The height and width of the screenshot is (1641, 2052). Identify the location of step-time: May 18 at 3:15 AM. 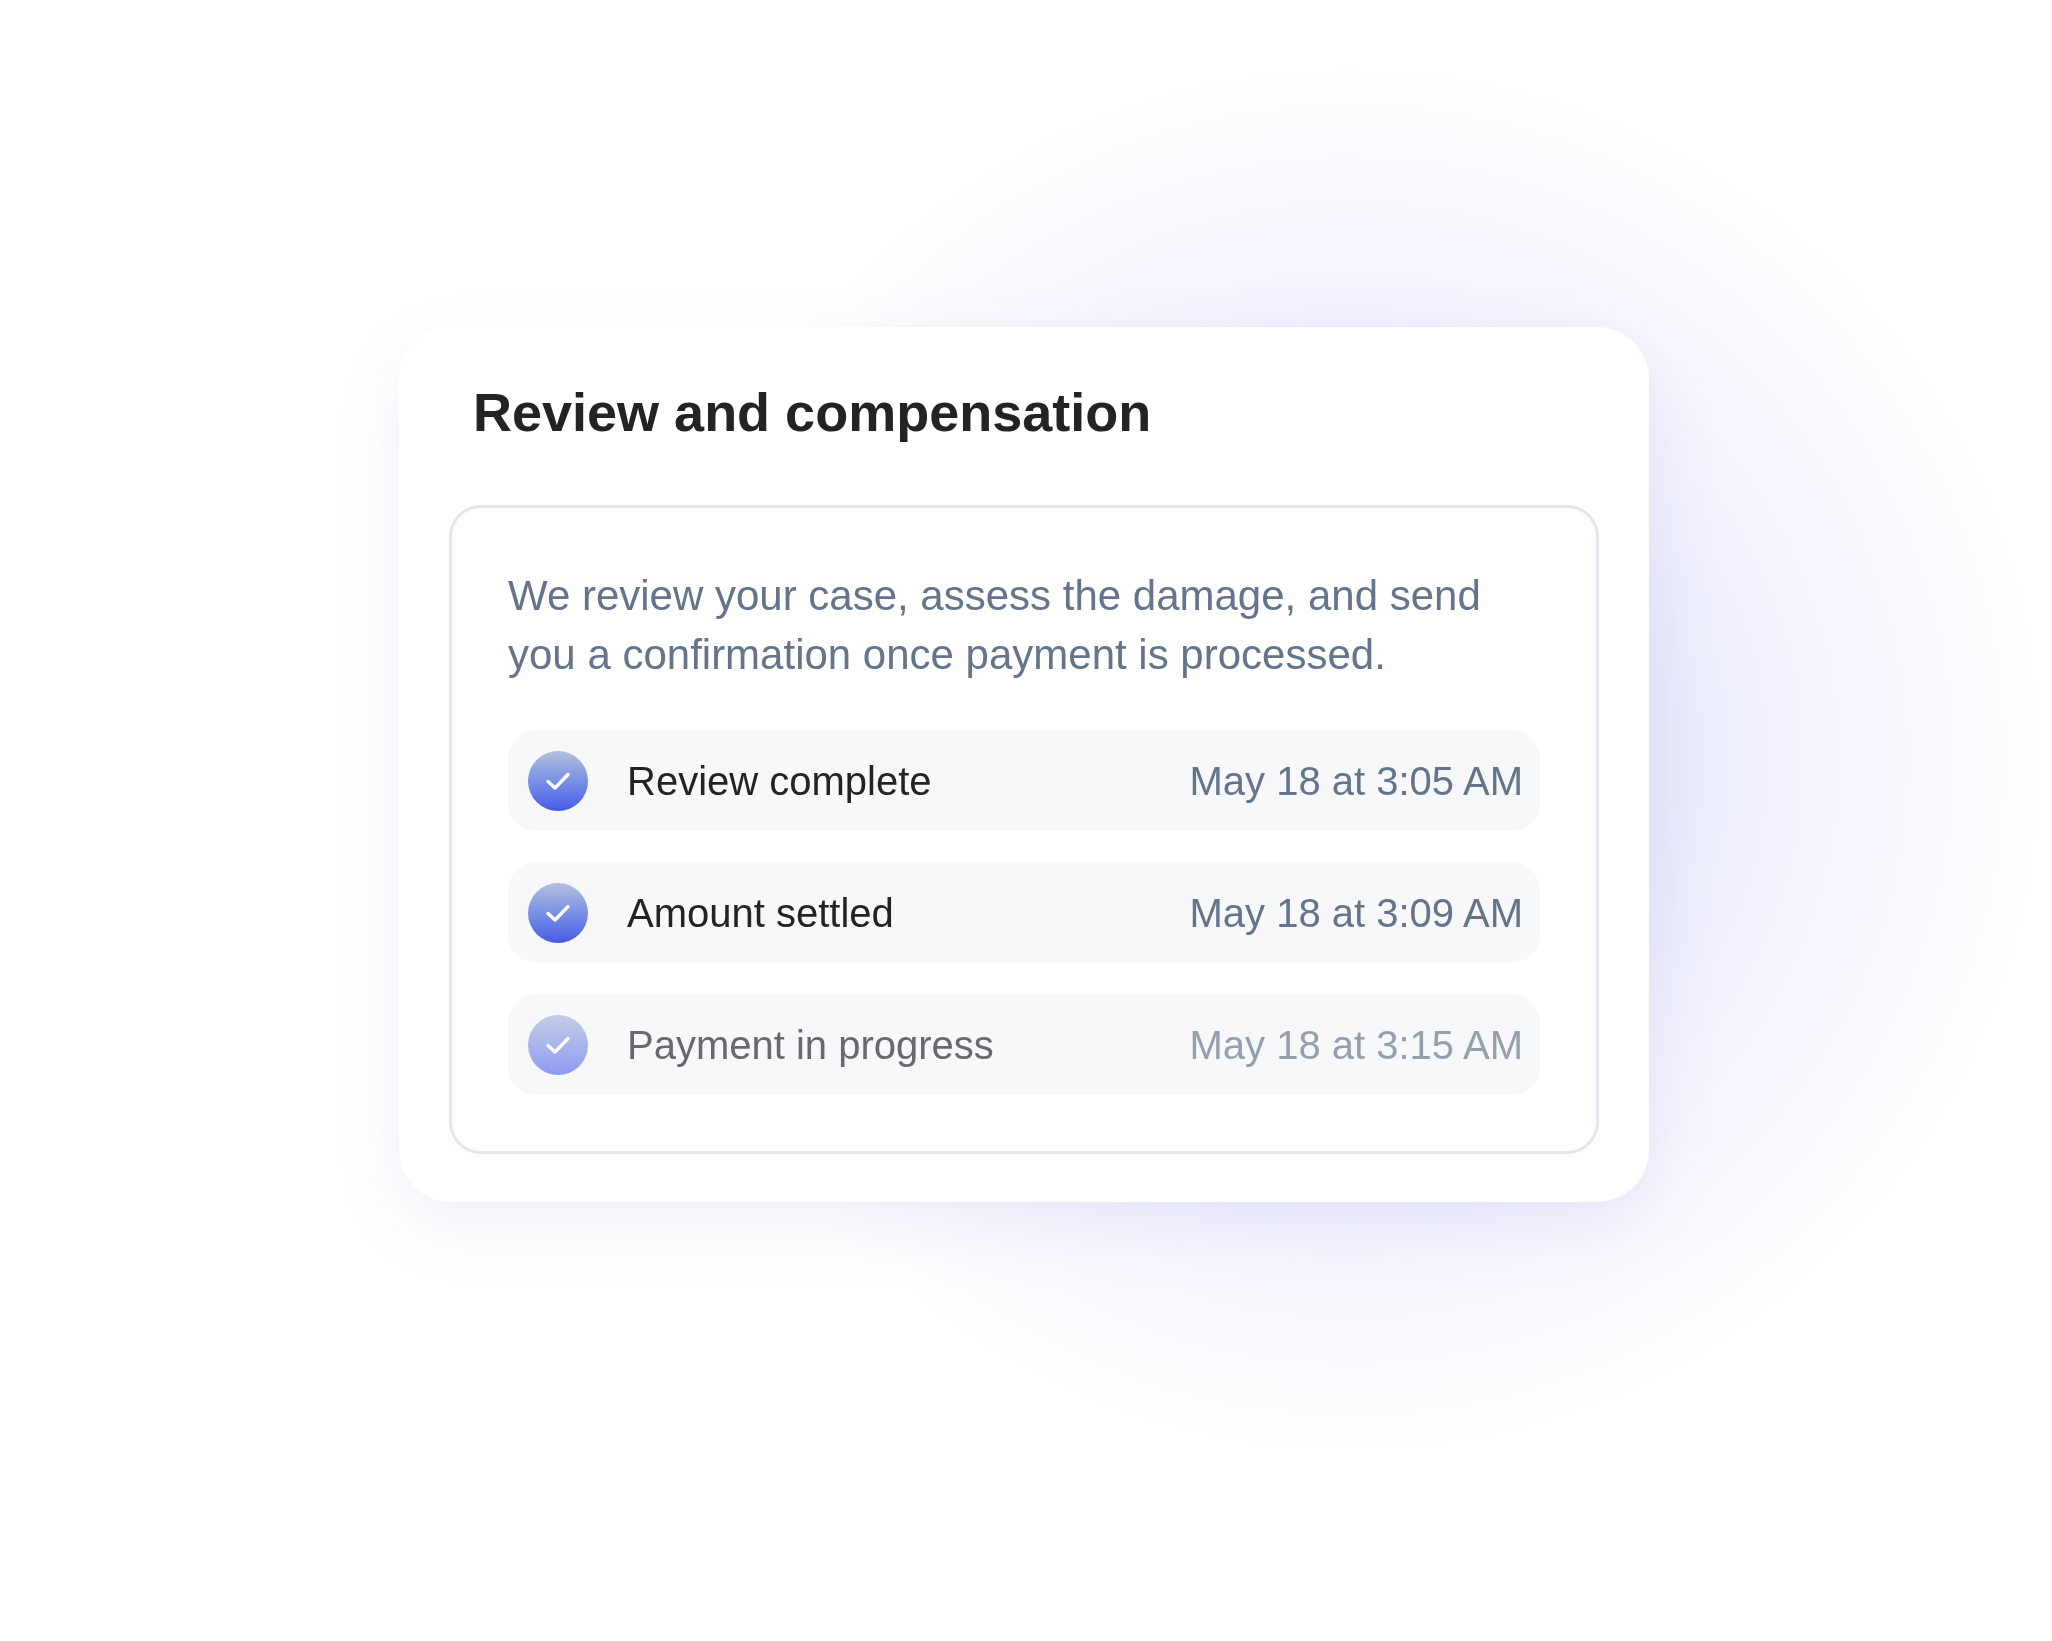
(1356, 1045).